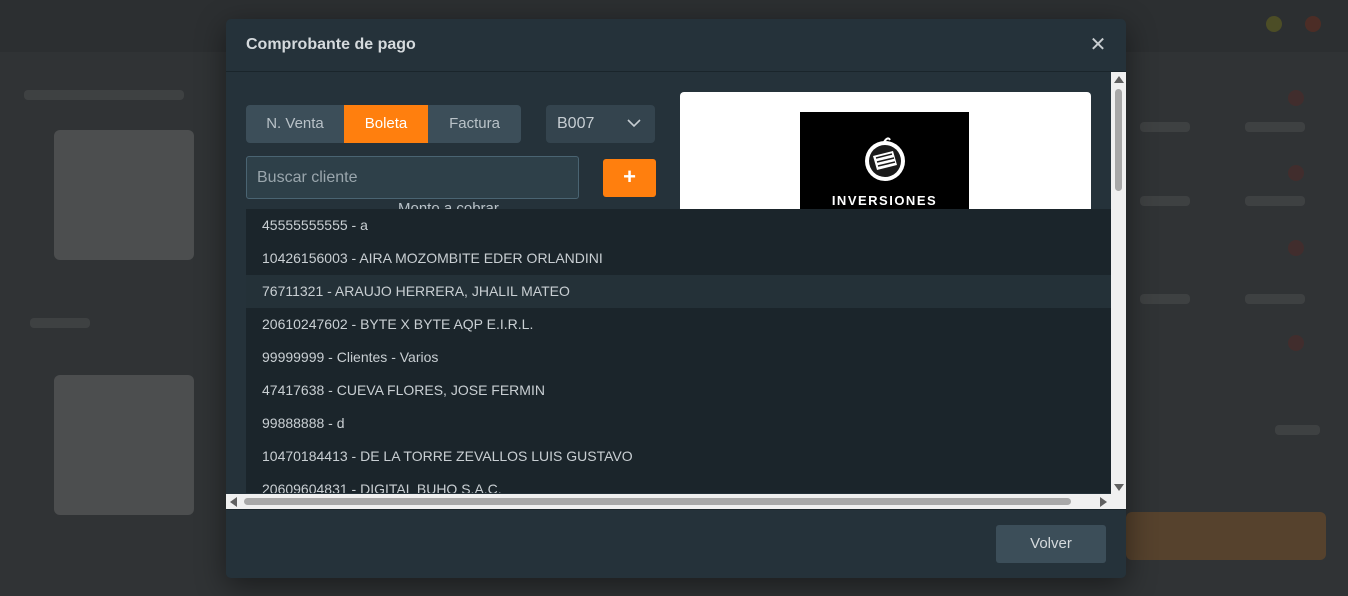  Describe the element at coordinates (1098, 45) in the screenshot. I see `close-icon: ✕` at that location.